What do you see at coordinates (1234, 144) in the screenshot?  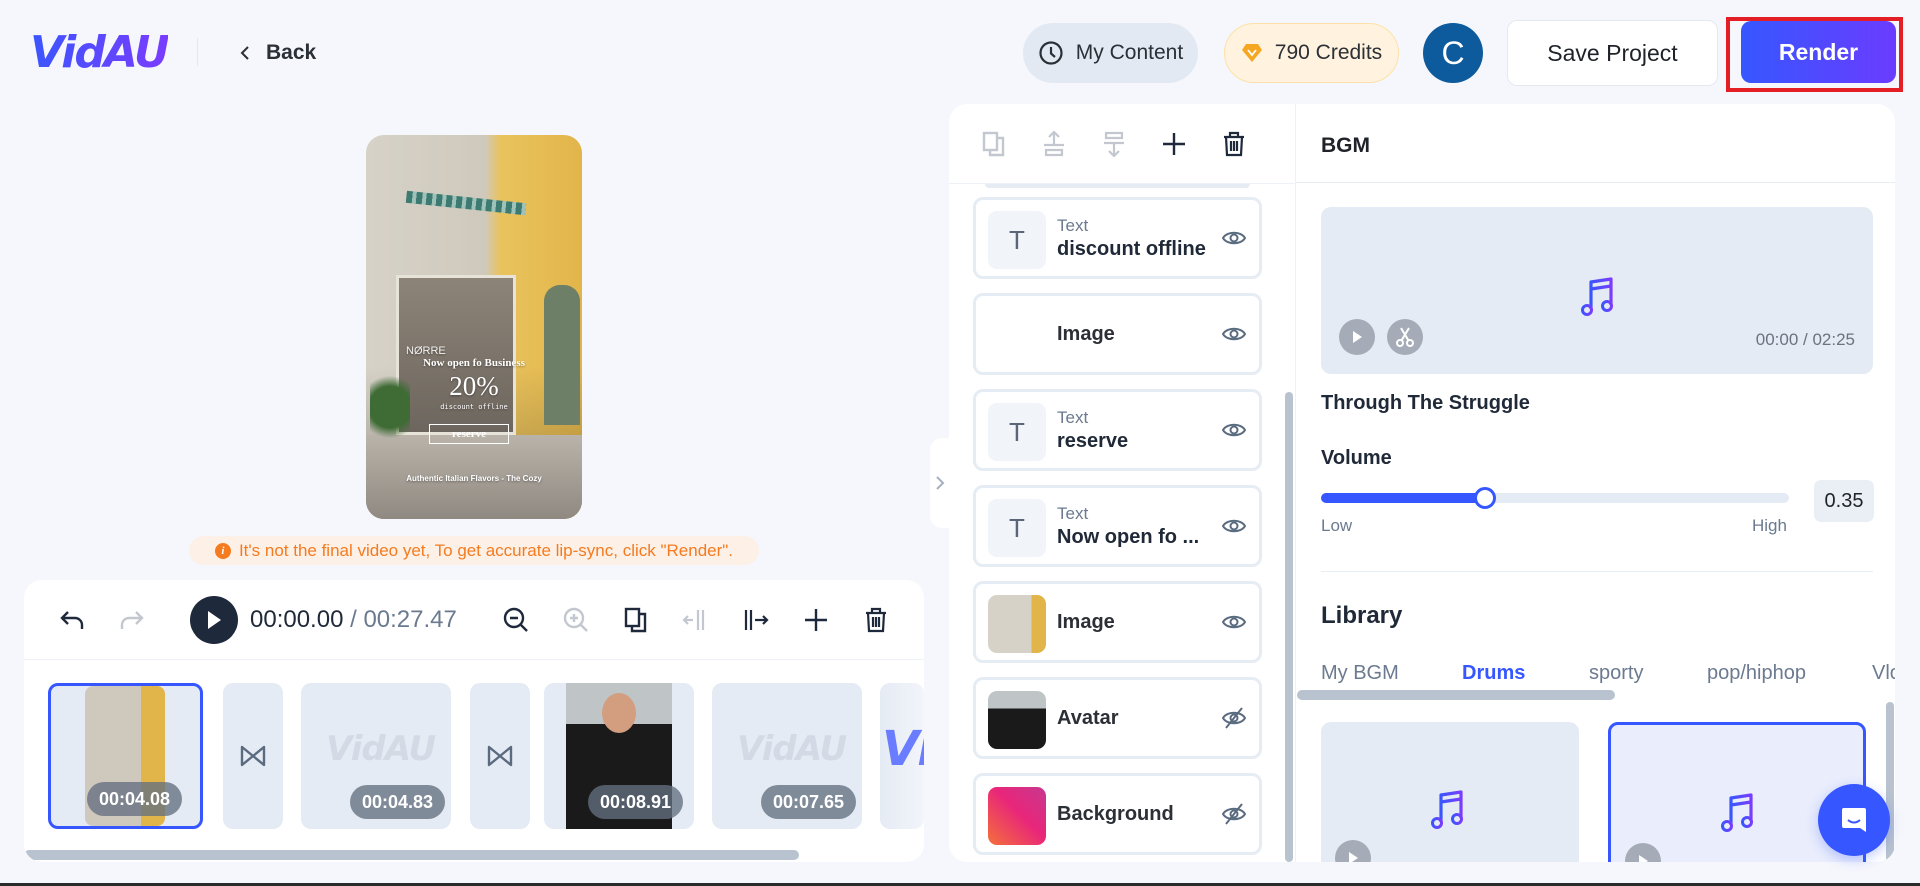 I see `delete-layer-button` at bounding box center [1234, 144].